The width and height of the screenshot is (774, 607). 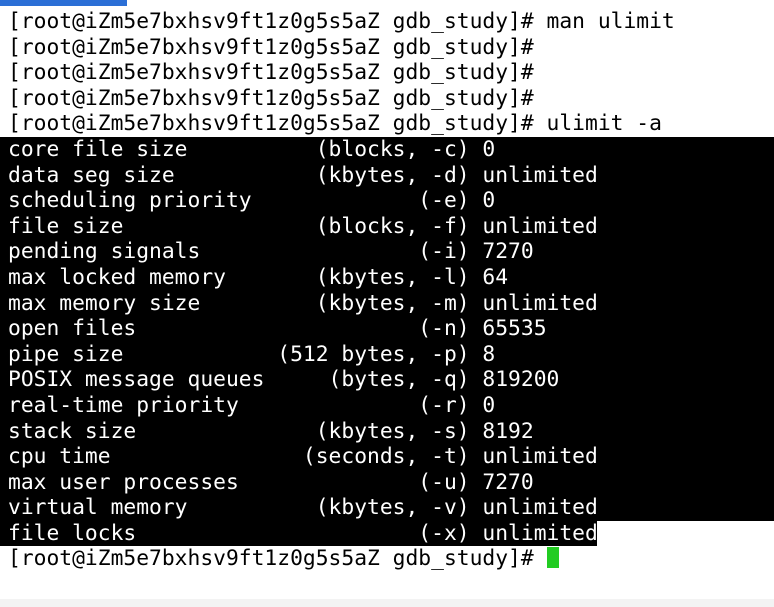 What do you see at coordinates (299, 533) in the screenshot?
I see `output-line-file-locks: file locks (-x) unlimited` at bounding box center [299, 533].